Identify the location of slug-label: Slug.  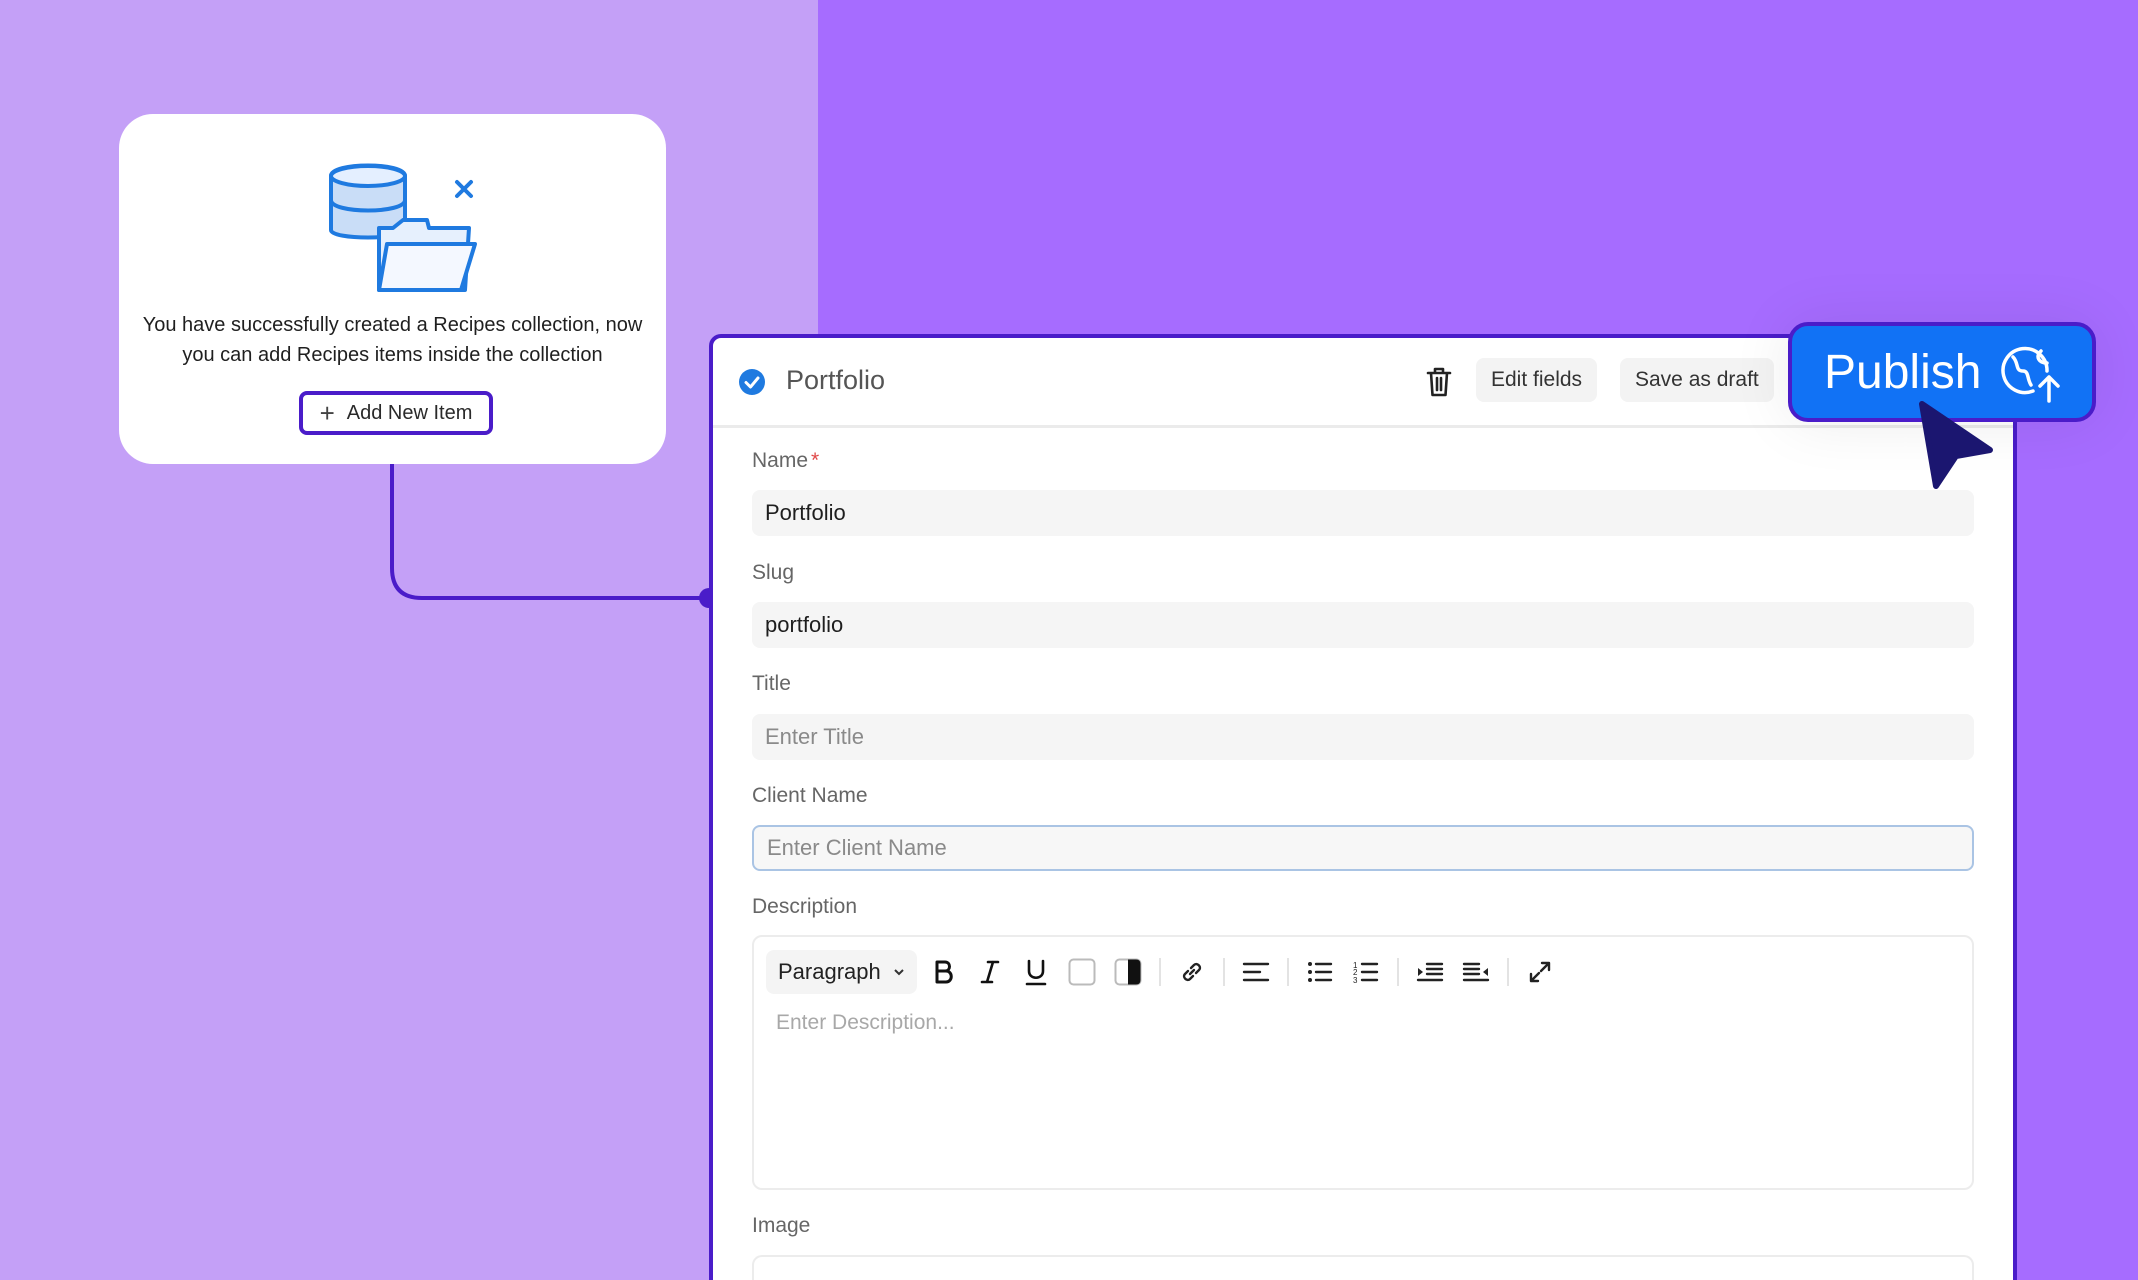
(773, 572).